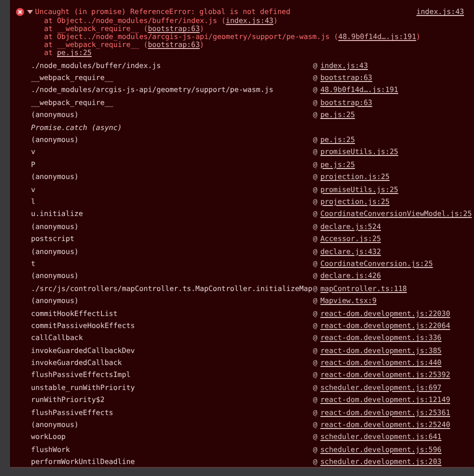  What do you see at coordinates (20, 12) in the screenshot?
I see `error-icon` at bounding box center [20, 12].